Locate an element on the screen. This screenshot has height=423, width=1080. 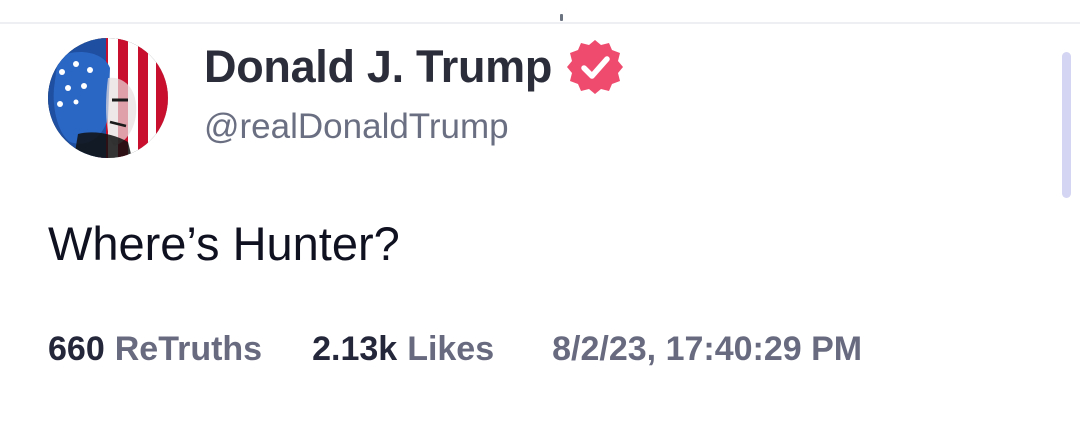
top-clip-mark is located at coordinates (561, 17).